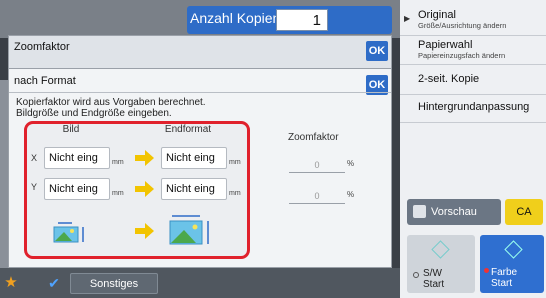 Image resolution: width=546 pixels, height=298 pixels. I want to click on preview-icon, so click(419, 211).